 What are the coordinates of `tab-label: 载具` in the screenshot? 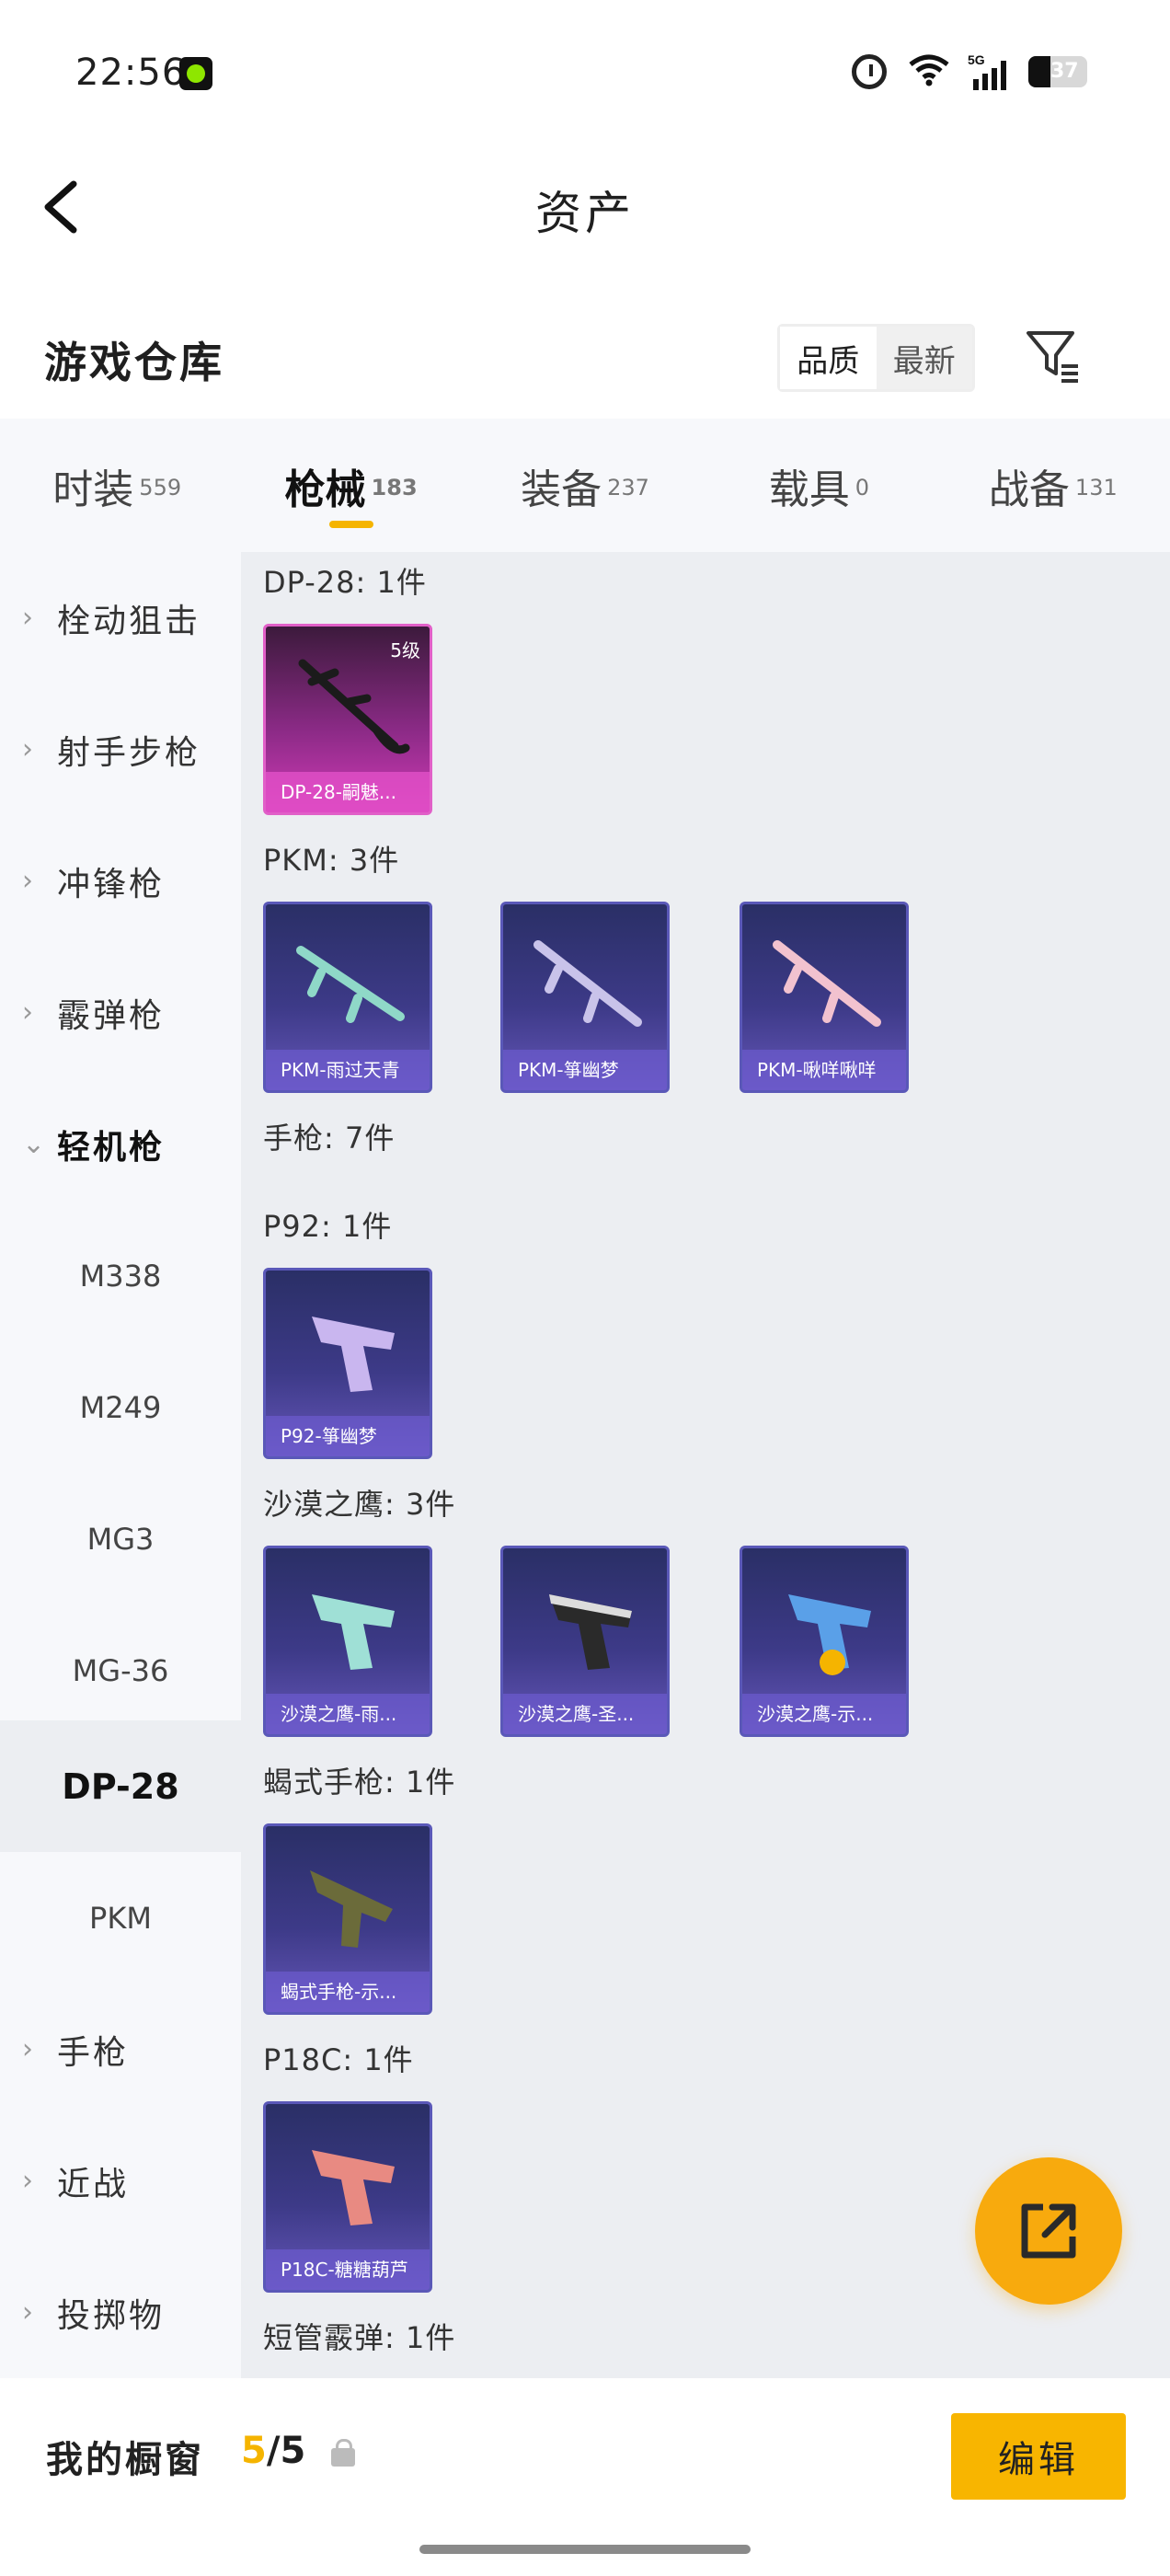 It's located at (809, 490).